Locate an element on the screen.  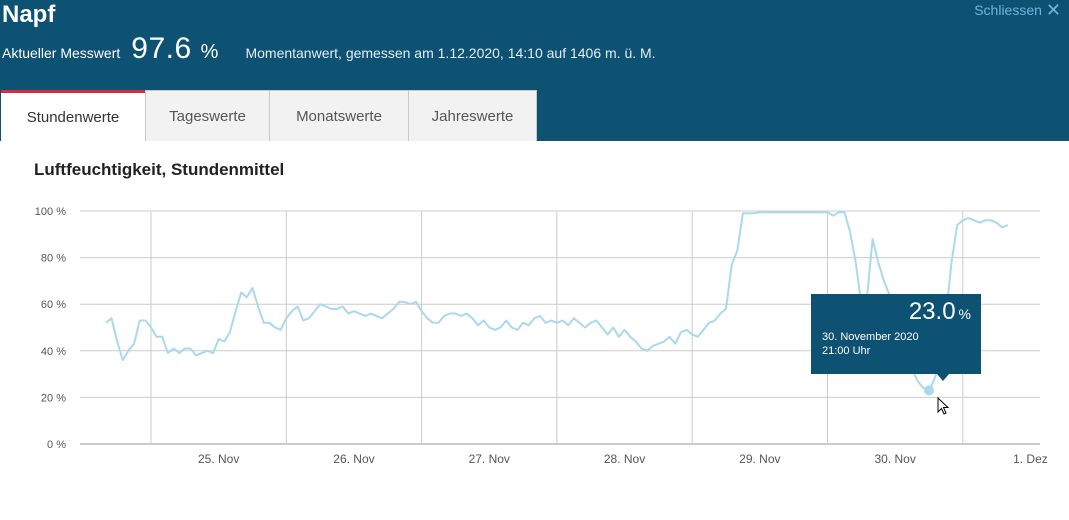
y-tick-label: 100 % is located at coordinates (50, 212).